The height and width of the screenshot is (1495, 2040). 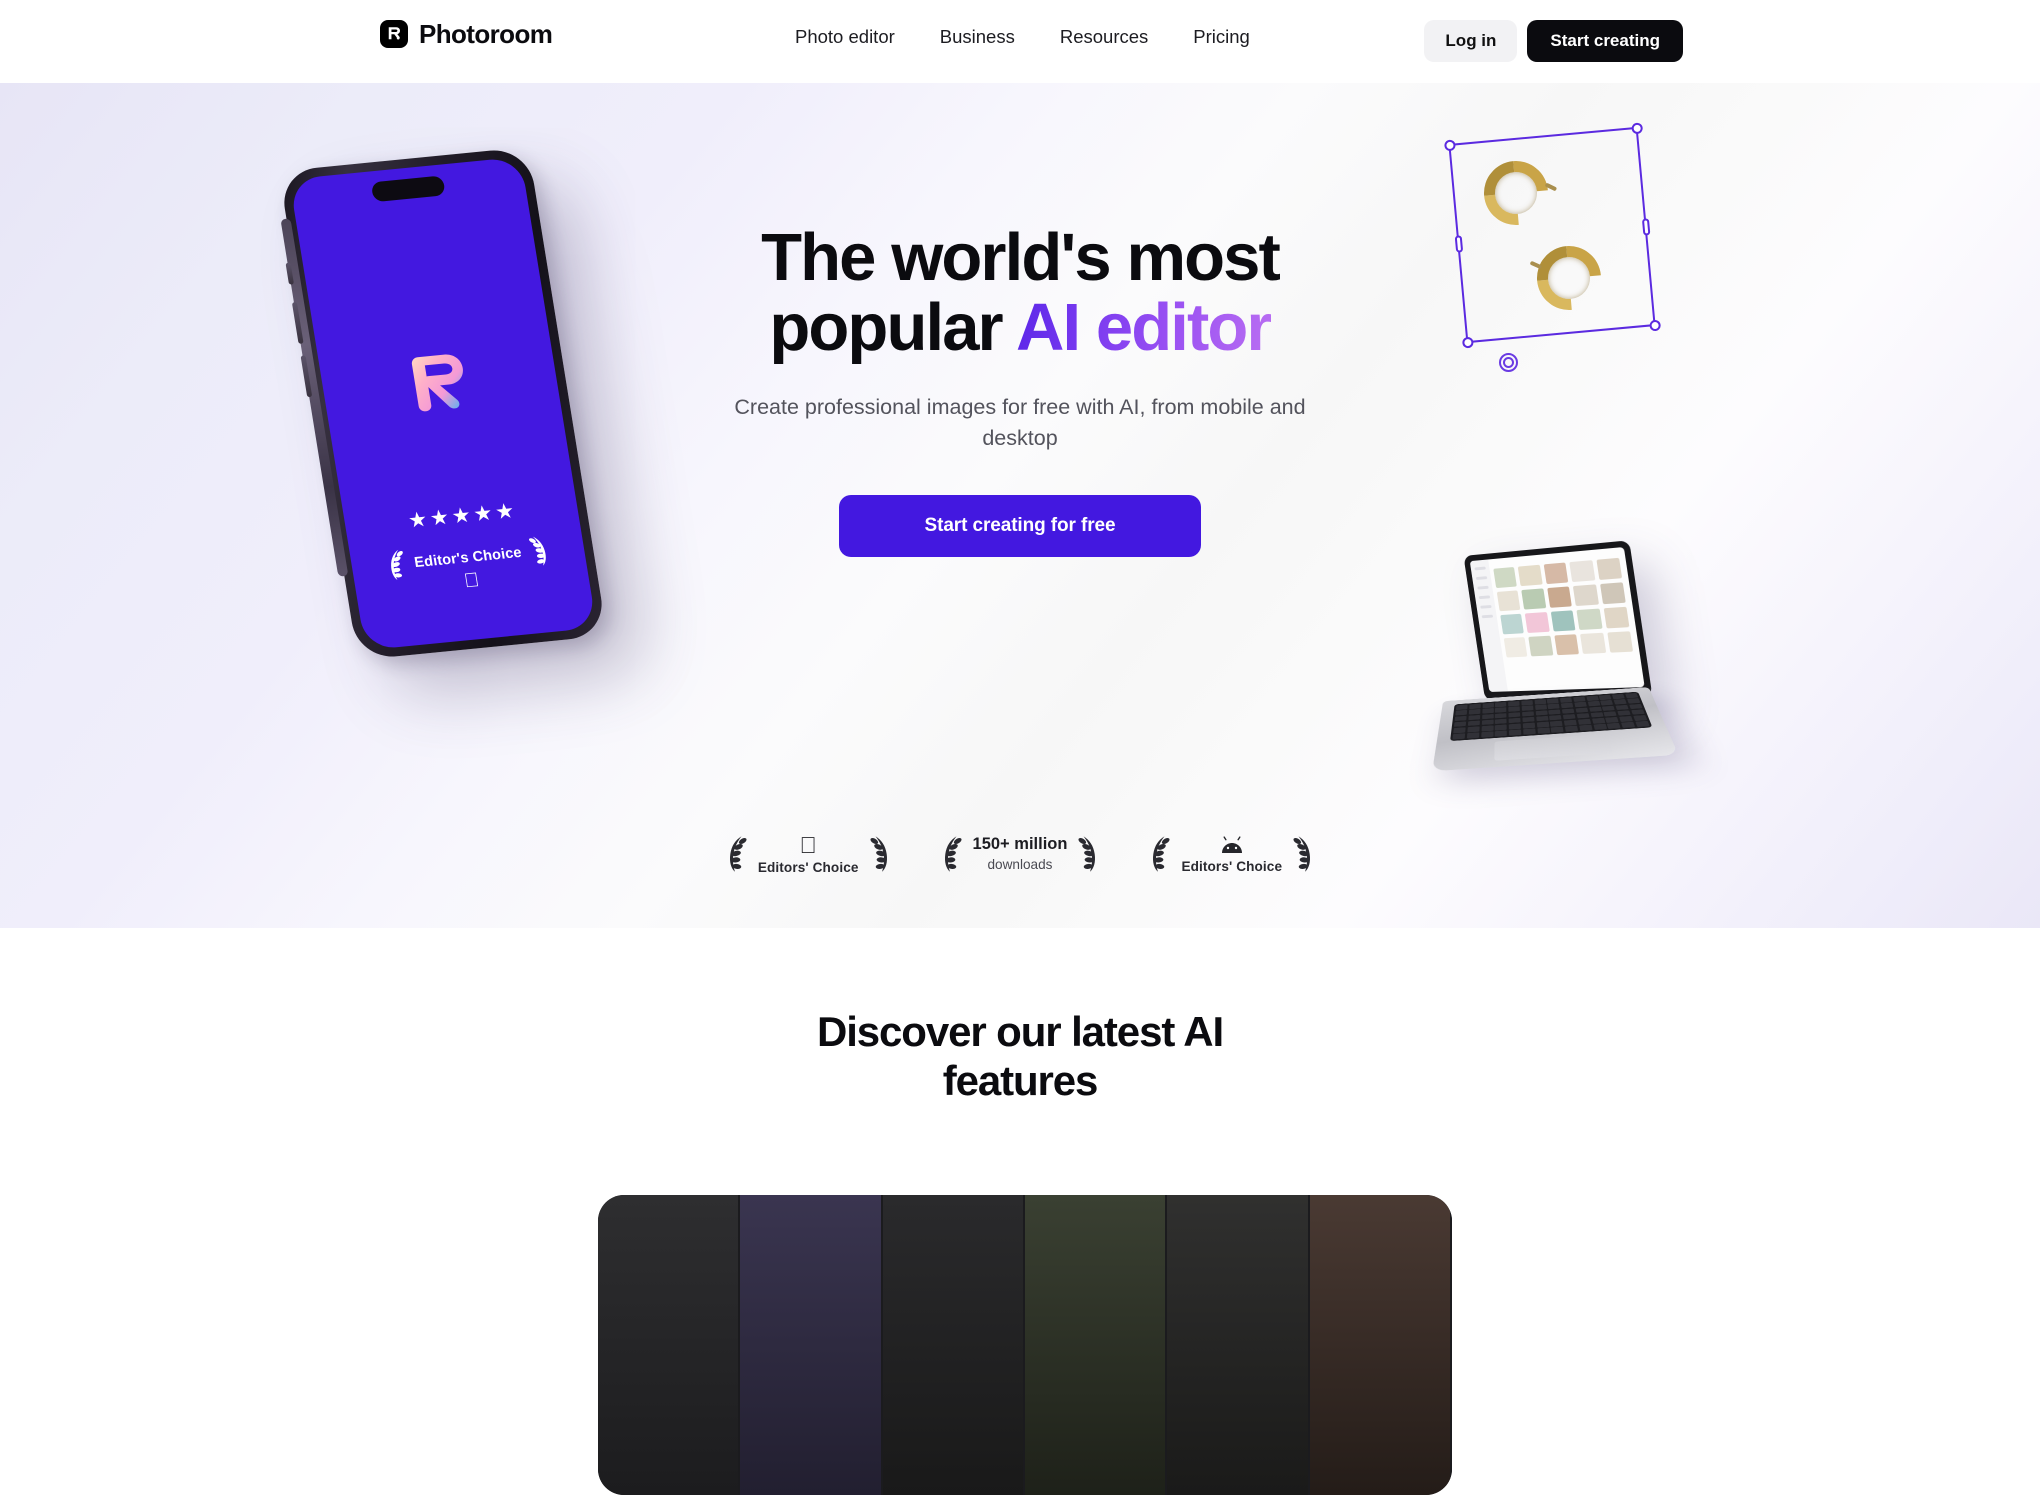 What do you see at coordinates (977, 37) in the screenshot?
I see `nav-item-business: Business` at bounding box center [977, 37].